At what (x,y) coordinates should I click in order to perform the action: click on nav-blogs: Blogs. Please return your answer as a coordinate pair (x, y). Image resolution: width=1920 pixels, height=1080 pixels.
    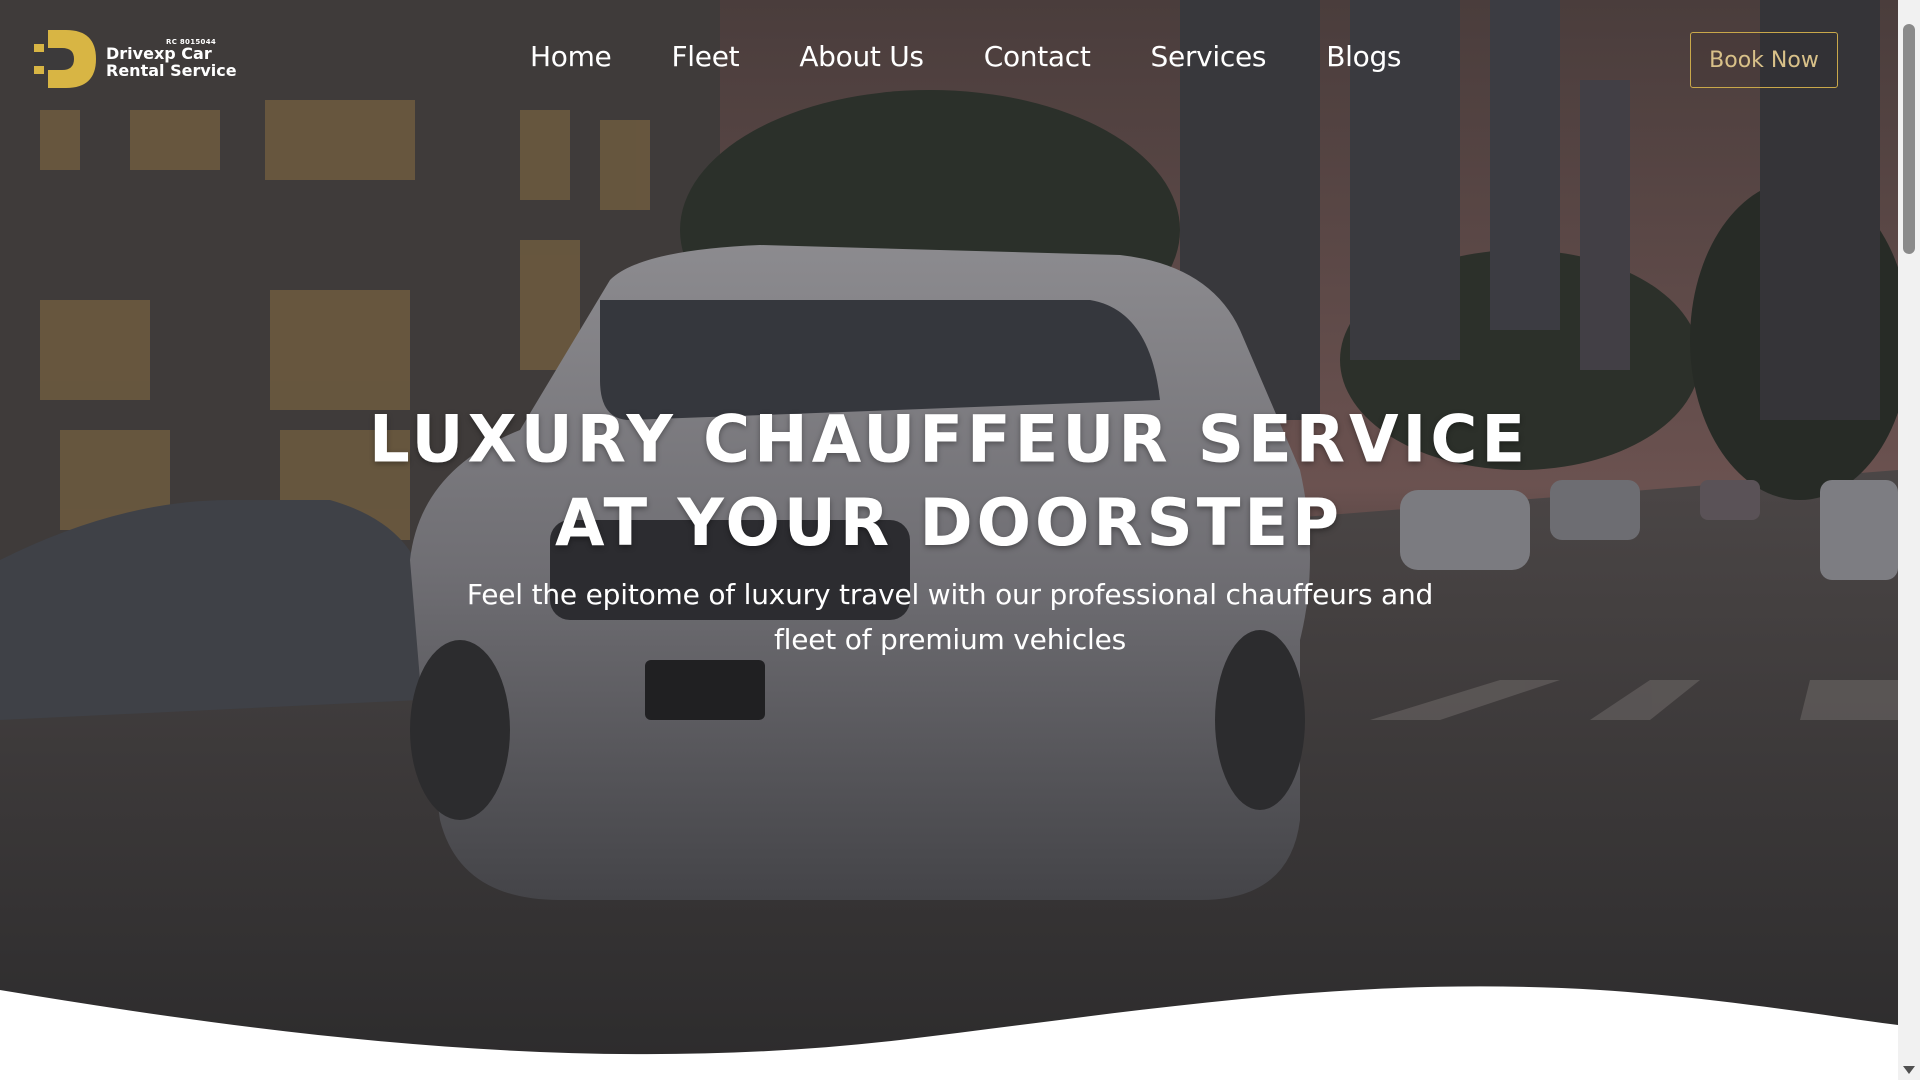
    Looking at the image, I should click on (1363, 56).